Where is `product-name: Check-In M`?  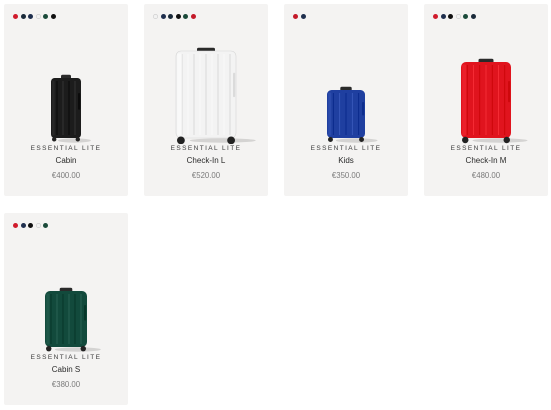
product-name: Check-In M is located at coordinates (486, 160).